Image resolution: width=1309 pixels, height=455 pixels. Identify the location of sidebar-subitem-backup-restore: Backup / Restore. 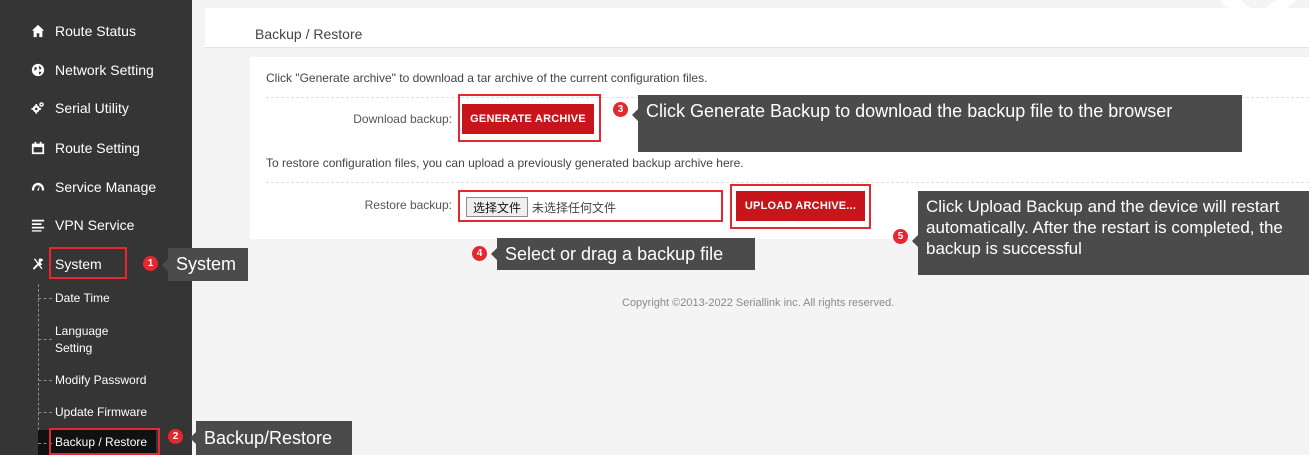
(97, 442).